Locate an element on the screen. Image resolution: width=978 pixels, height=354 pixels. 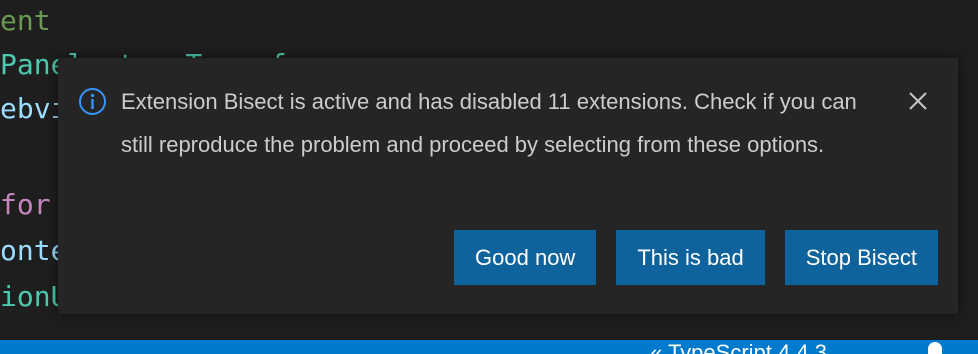
notification-bell-icon is located at coordinates (935, 348).